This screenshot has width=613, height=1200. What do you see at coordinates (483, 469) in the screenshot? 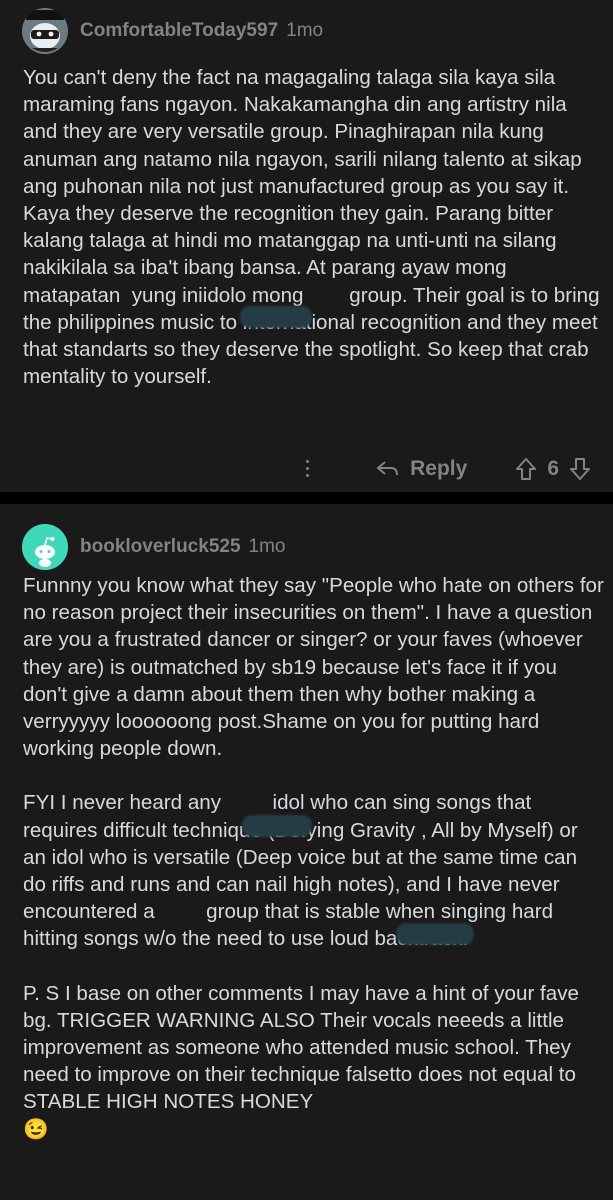
I see `comment-actions: Reply 6` at bounding box center [483, 469].